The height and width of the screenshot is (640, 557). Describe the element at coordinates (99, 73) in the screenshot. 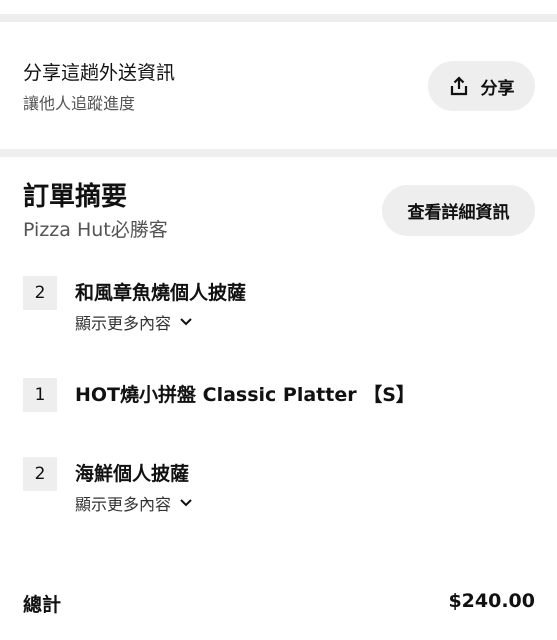

I see `share-title: 分享這趟外送資訊` at that location.